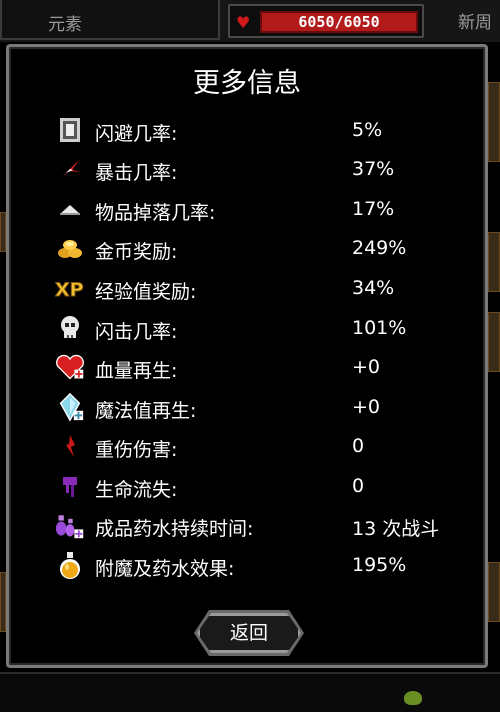 The image size is (500, 712). I want to click on potion-pair-plus-icon, so click(70, 525).